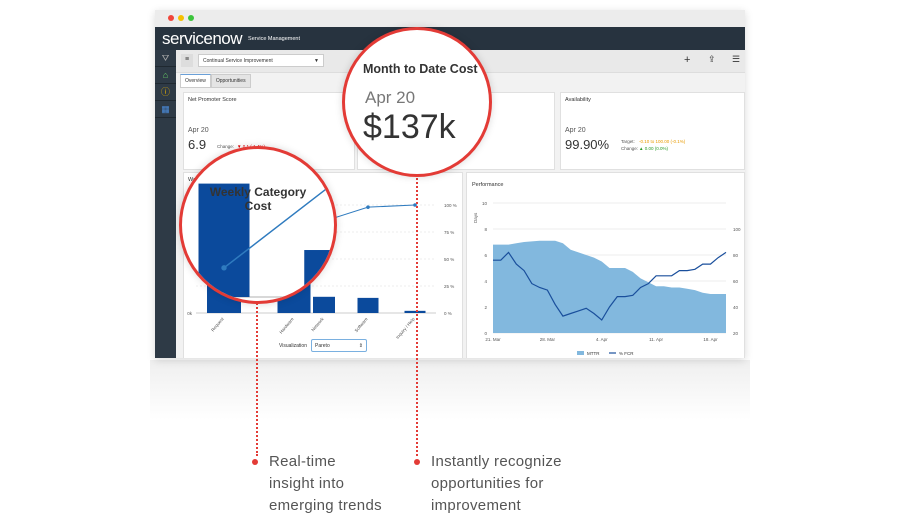 This screenshot has height=520, width=900. I want to click on caption-line: insight into, so click(307, 483).